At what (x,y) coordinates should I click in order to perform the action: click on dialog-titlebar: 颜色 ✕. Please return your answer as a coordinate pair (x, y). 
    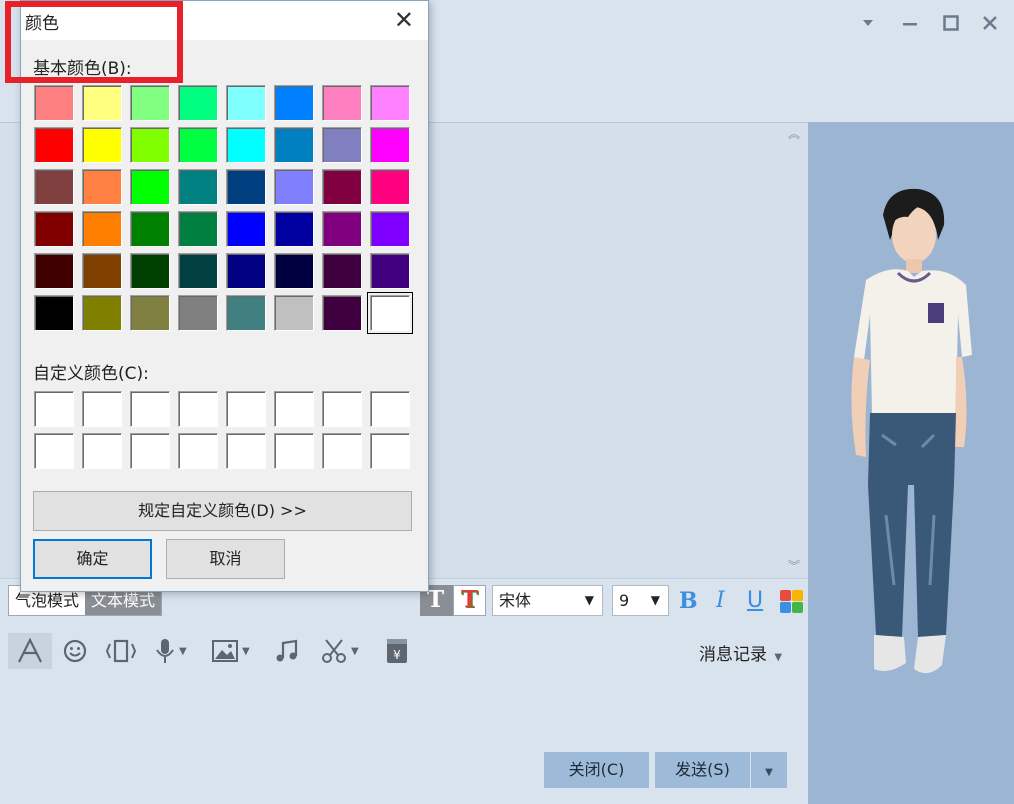
    Looking at the image, I should click on (224, 20).